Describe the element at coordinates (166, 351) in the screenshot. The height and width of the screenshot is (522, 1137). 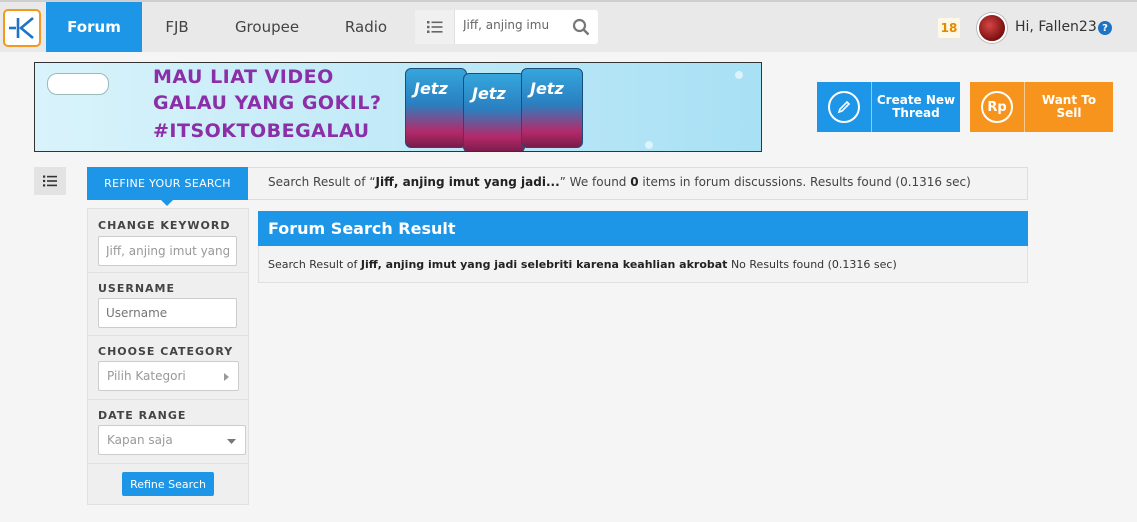
I see `category-label: CHOOSE CATEGORY` at that location.